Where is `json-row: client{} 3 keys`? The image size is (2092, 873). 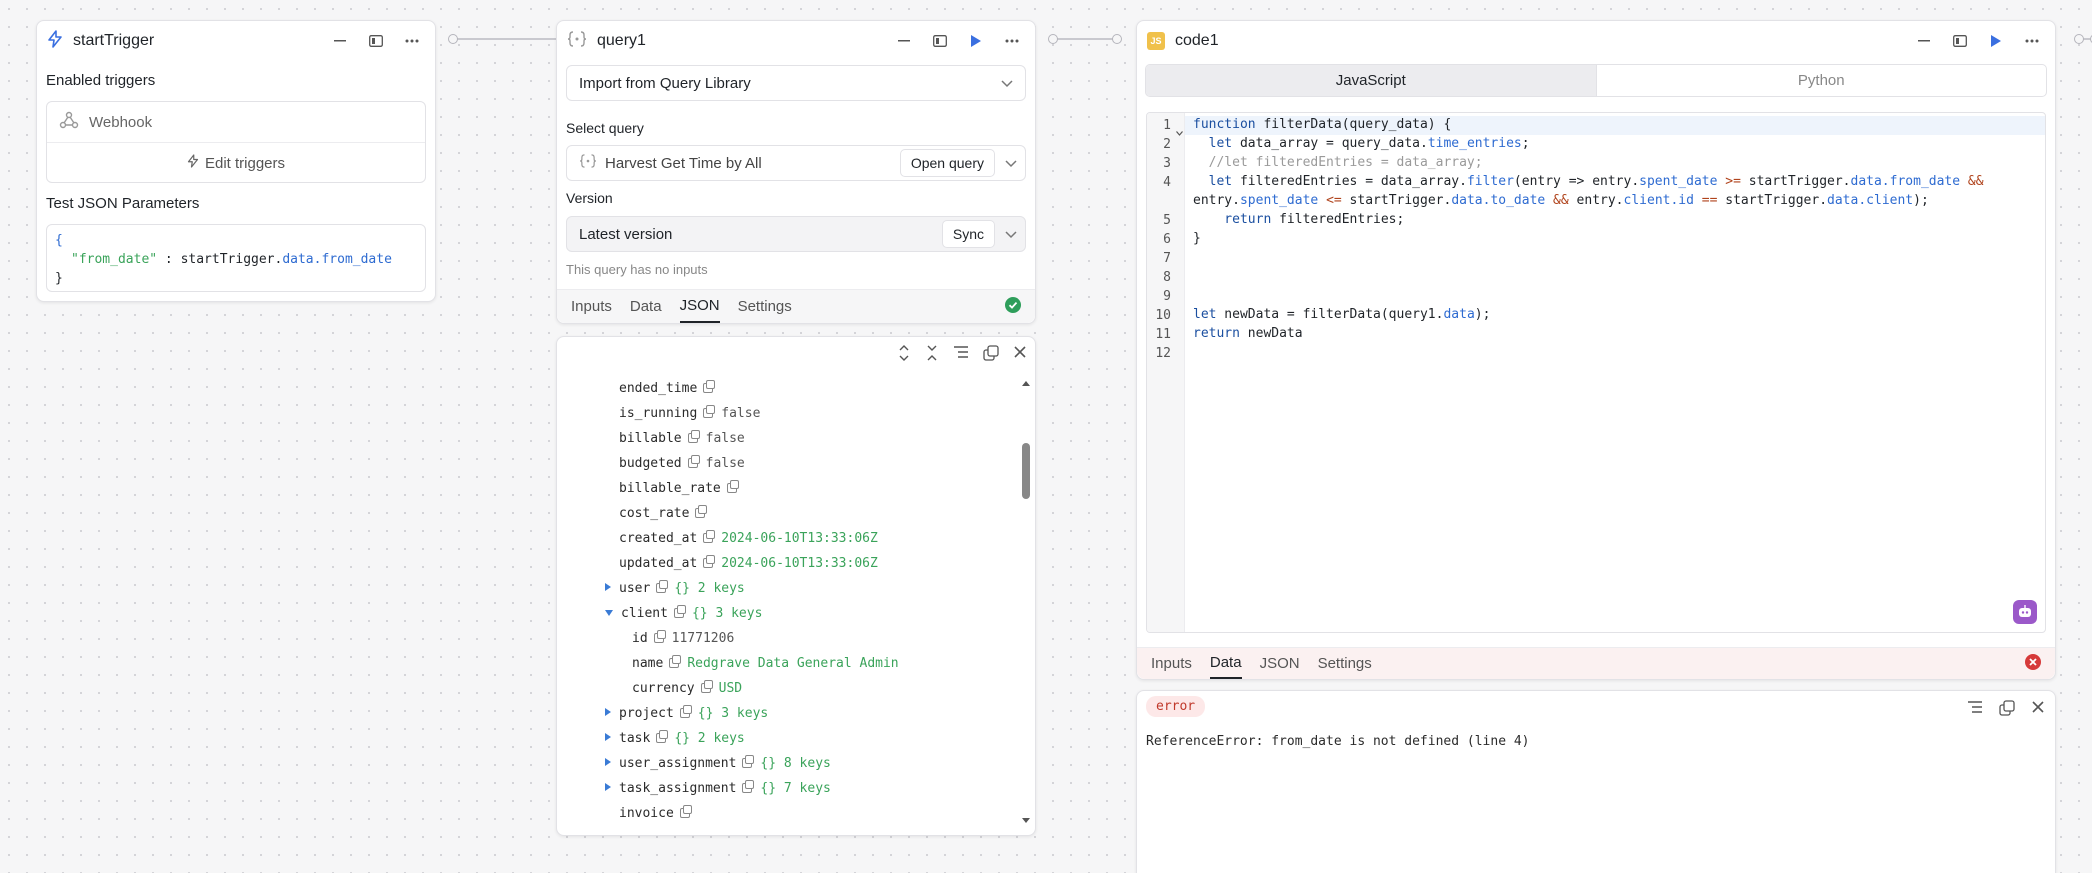
json-row: client{} 3 keys is located at coordinates (683, 613).